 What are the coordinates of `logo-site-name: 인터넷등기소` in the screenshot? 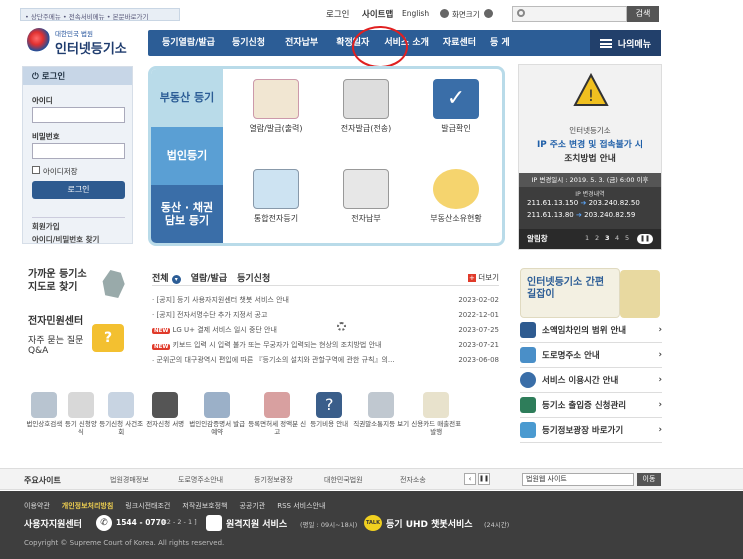 It's located at (91, 49).